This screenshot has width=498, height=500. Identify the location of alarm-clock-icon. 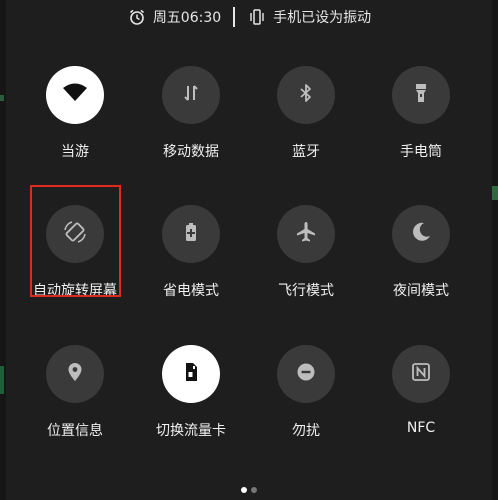
(137, 17).